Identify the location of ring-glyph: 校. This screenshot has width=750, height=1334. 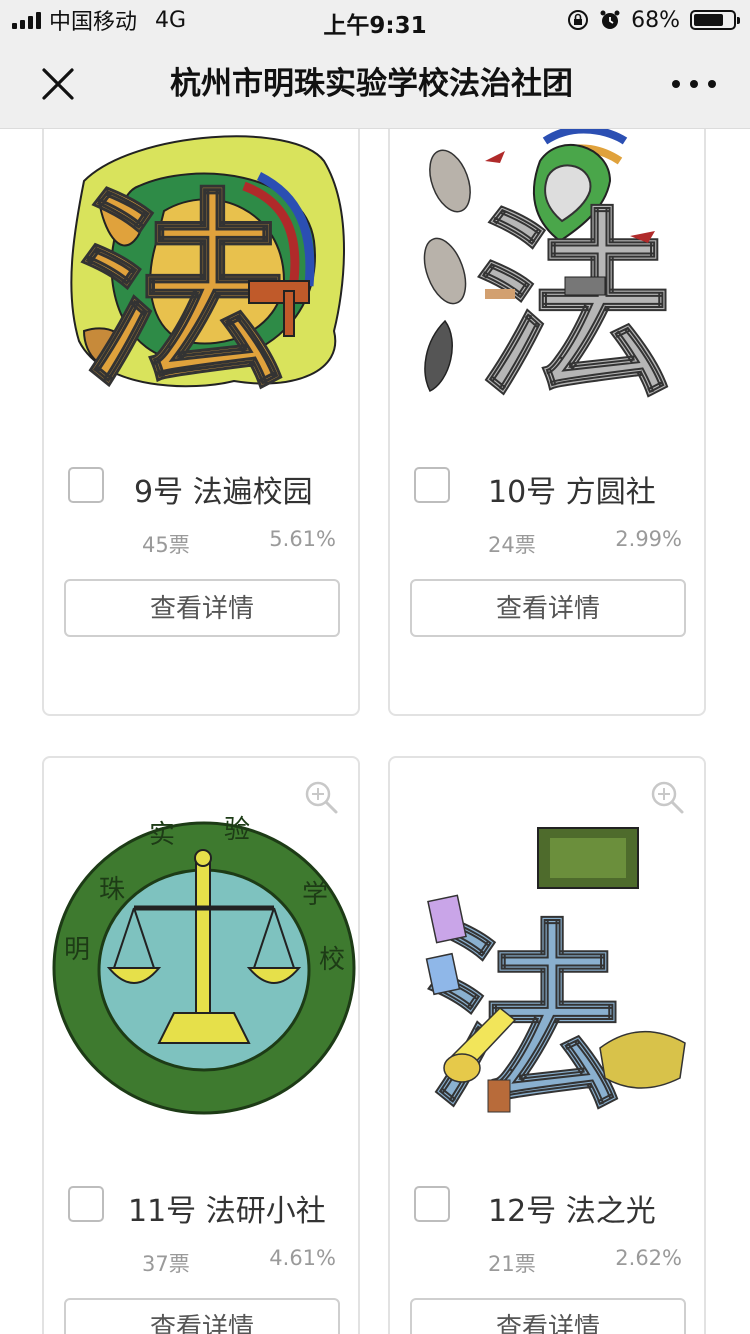
(332, 960).